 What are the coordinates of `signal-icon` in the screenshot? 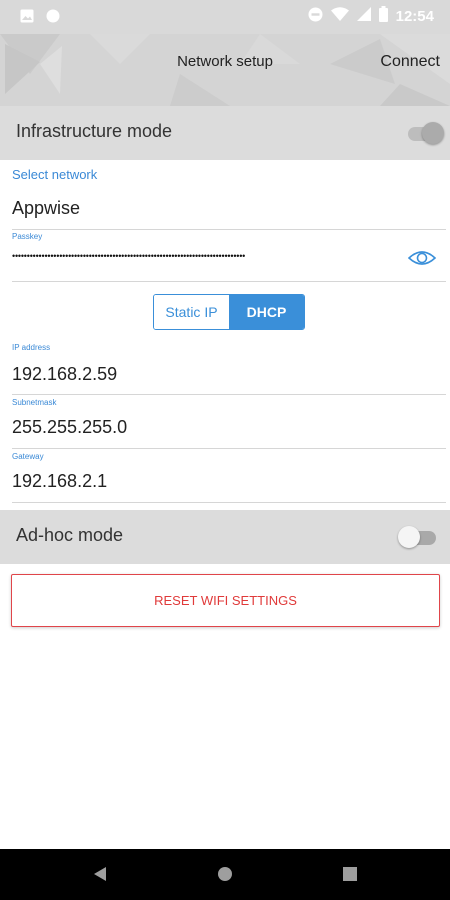 It's located at (363, 16).